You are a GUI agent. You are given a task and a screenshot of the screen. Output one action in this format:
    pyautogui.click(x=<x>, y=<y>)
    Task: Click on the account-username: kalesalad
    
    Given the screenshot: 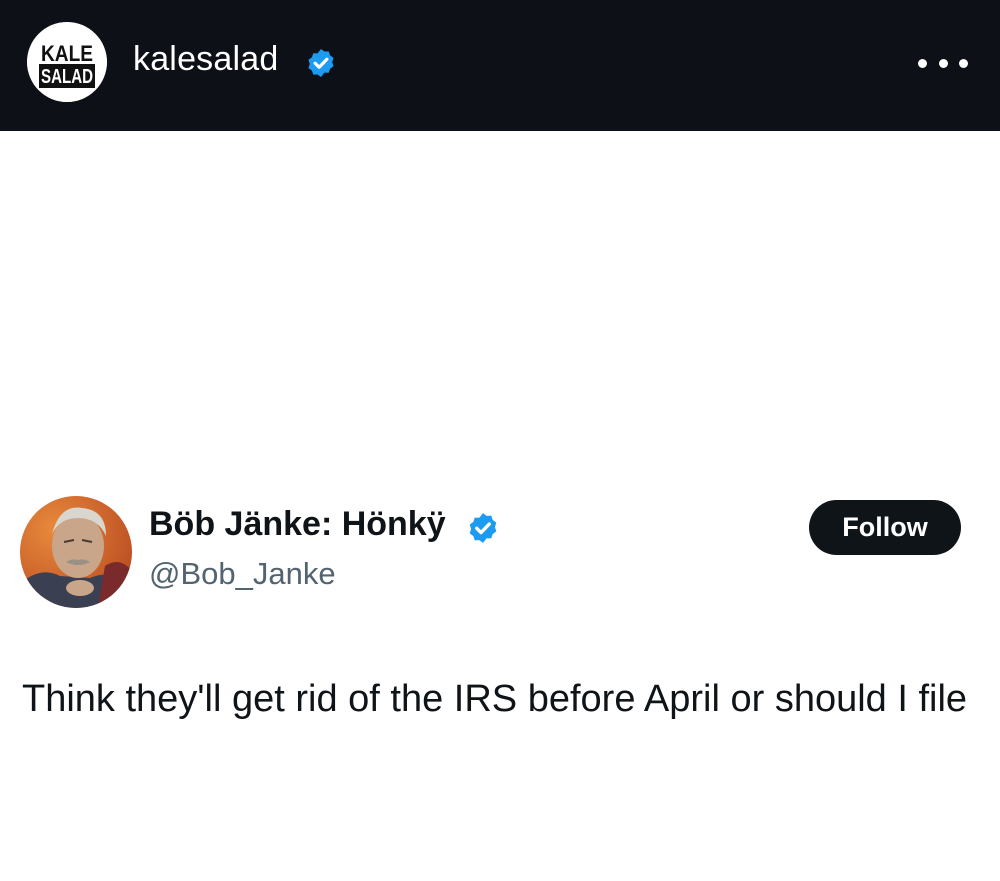 What is the action you would take?
    pyautogui.click(x=205, y=59)
    